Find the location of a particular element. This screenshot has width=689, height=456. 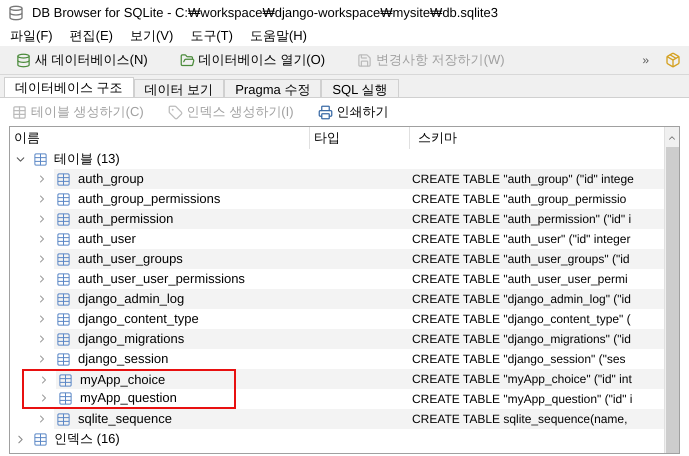

table-name: auth_user_user_permissions is located at coordinates (161, 279).